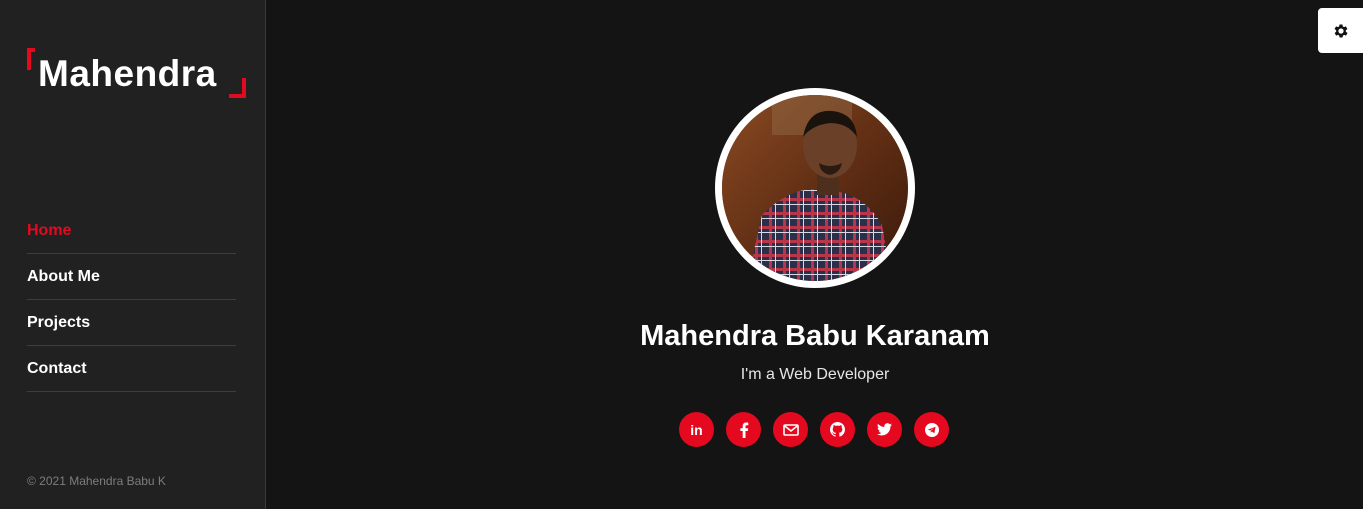 This screenshot has height=509, width=1363. I want to click on nav-item-home: Home, so click(131, 231).